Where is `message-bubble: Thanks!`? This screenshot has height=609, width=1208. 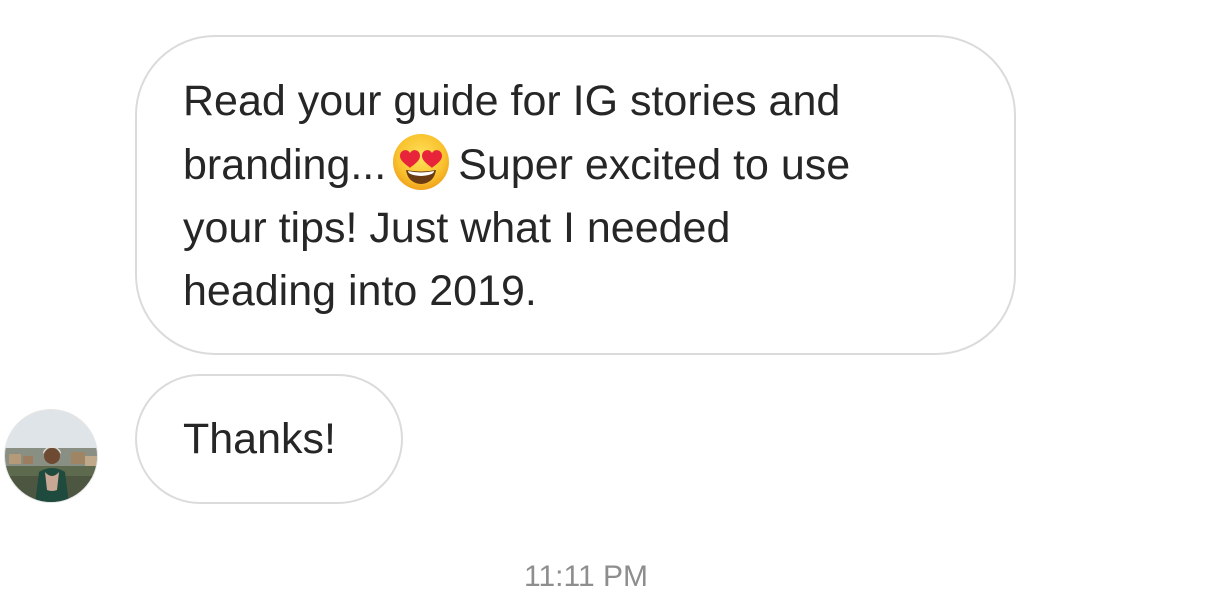
message-bubble: Thanks! is located at coordinates (269, 439).